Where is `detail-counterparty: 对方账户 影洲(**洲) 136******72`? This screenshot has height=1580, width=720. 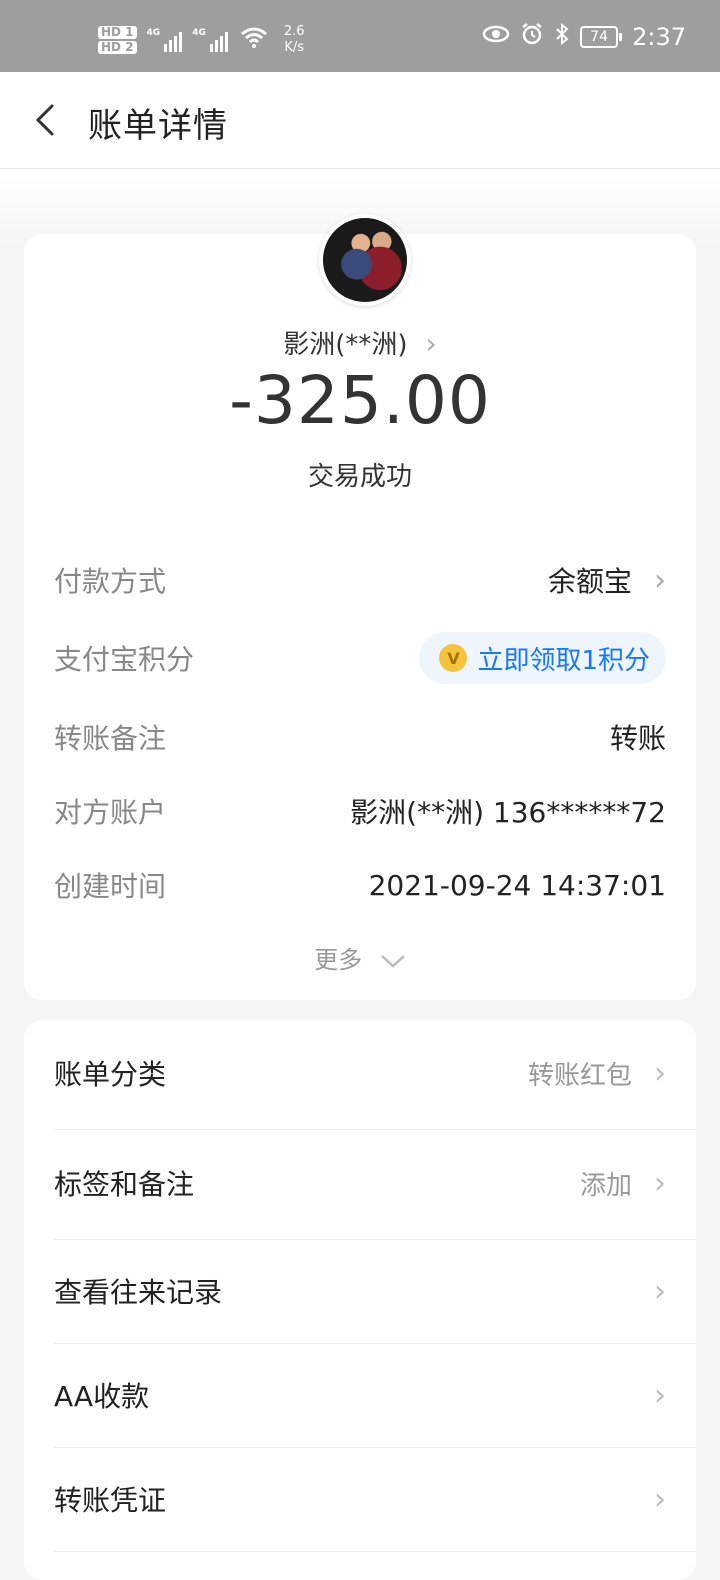 detail-counterparty: 对方账户 影洲(**洲) 136******72 is located at coordinates (360, 811).